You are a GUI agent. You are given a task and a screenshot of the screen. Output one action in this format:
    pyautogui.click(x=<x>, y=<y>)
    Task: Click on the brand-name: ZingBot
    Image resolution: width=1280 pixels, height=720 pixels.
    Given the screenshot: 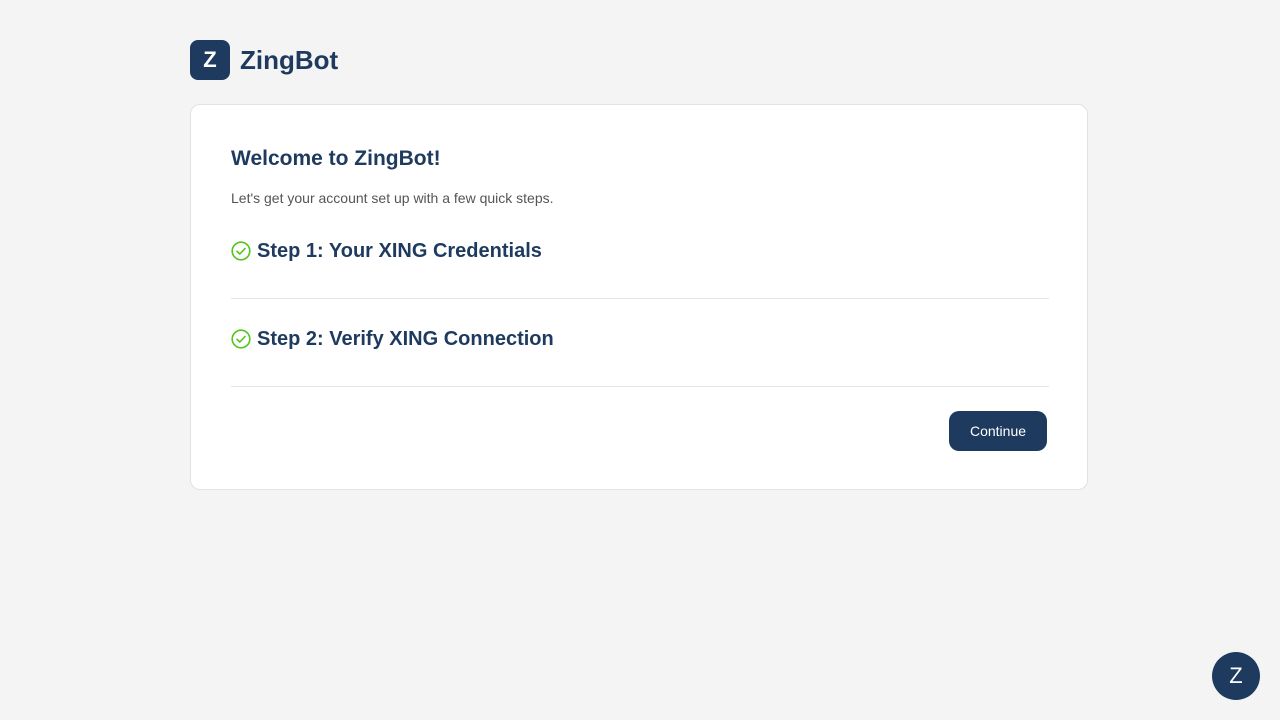 What is the action you would take?
    pyautogui.click(x=289, y=59)
    